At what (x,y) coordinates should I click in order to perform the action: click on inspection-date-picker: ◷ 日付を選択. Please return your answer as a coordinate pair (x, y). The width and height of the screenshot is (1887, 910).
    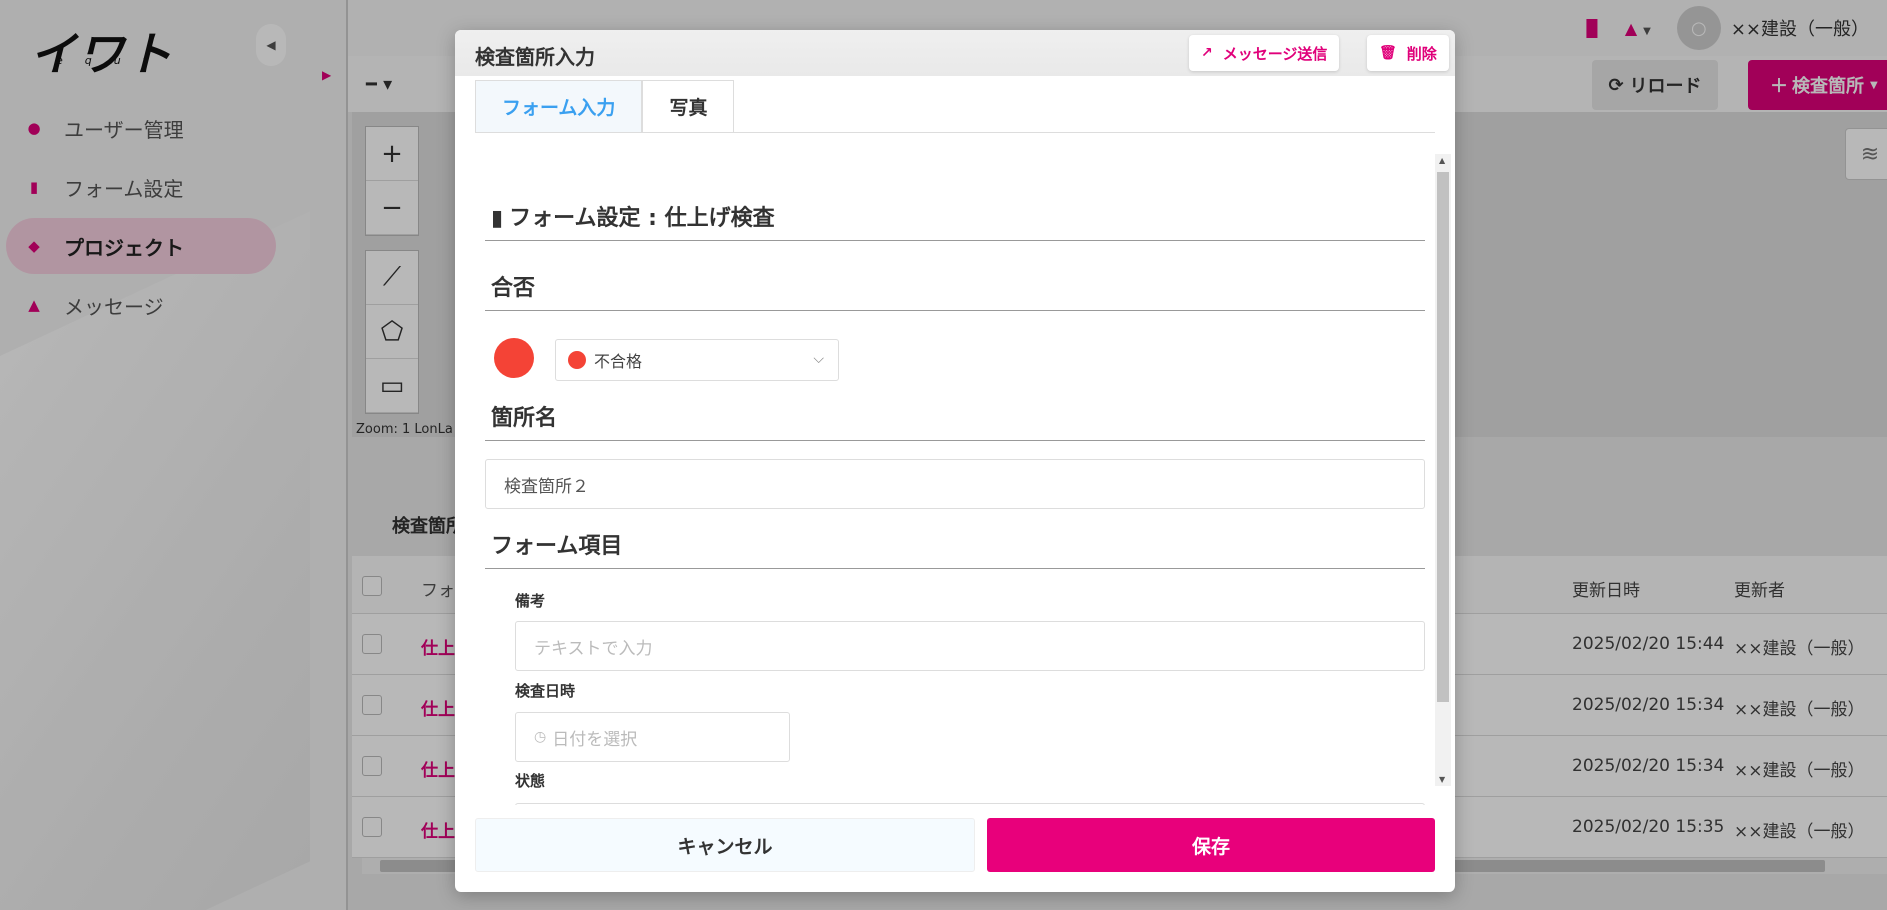
    Looking at the image, I should click on (652, 737).